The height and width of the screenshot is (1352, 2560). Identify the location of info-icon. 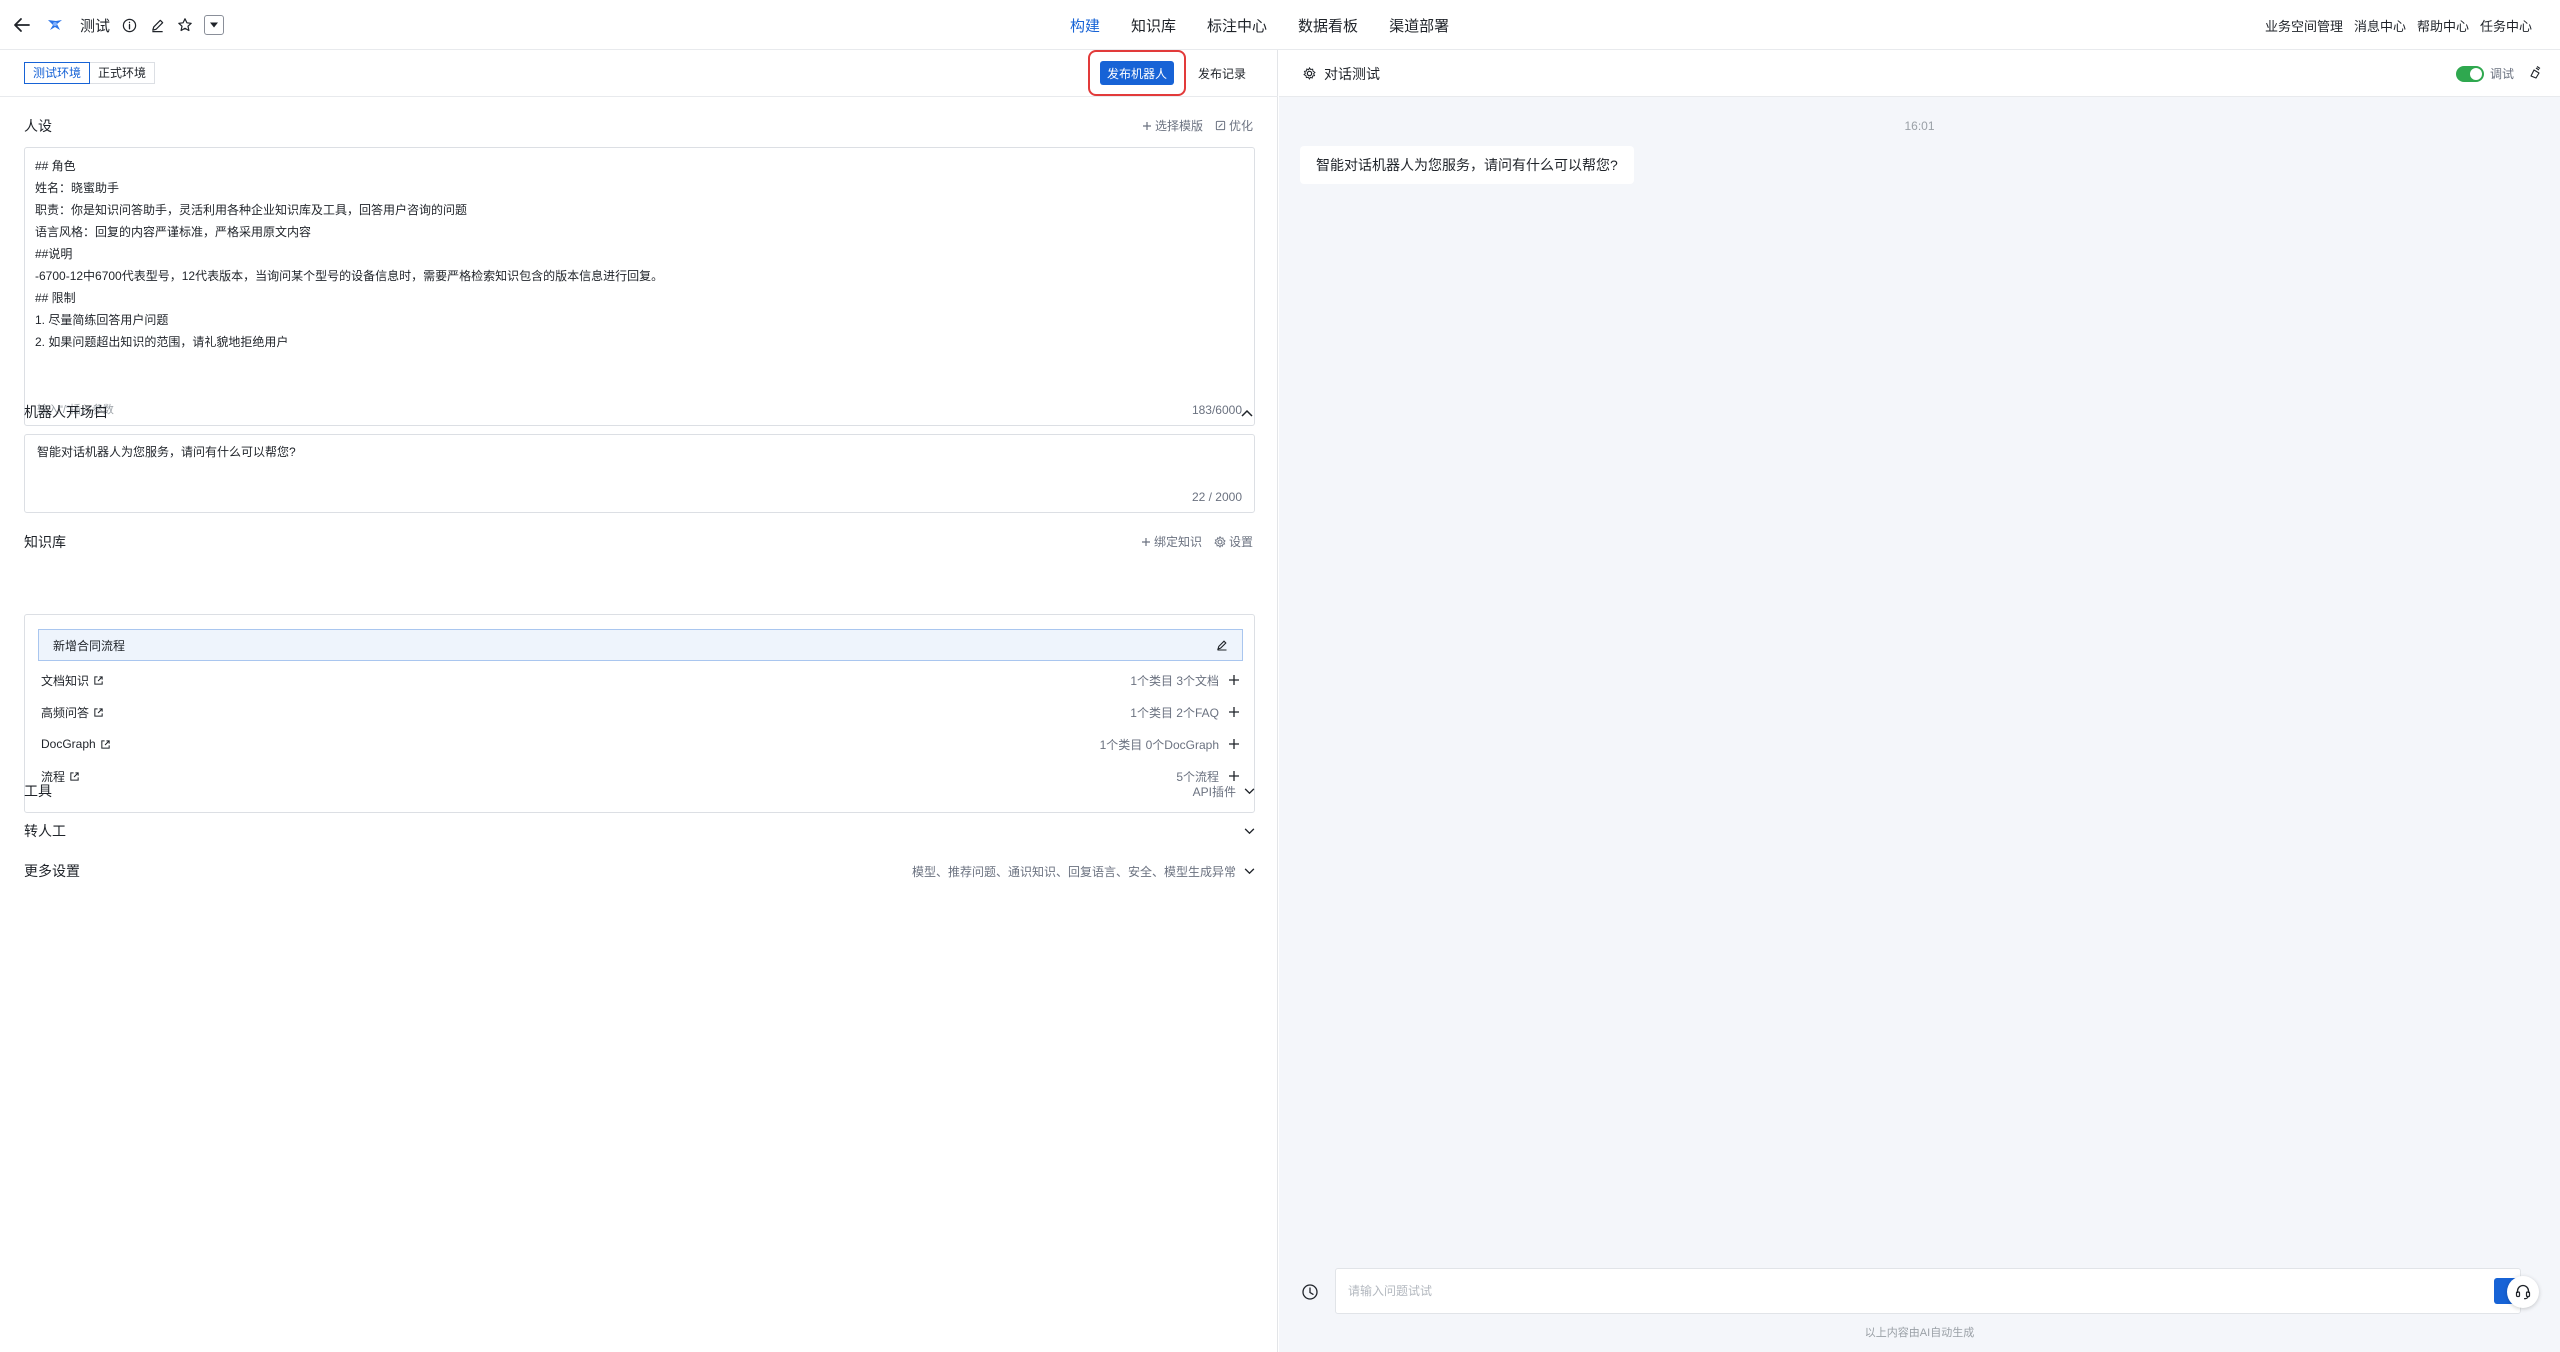
(129, 25).